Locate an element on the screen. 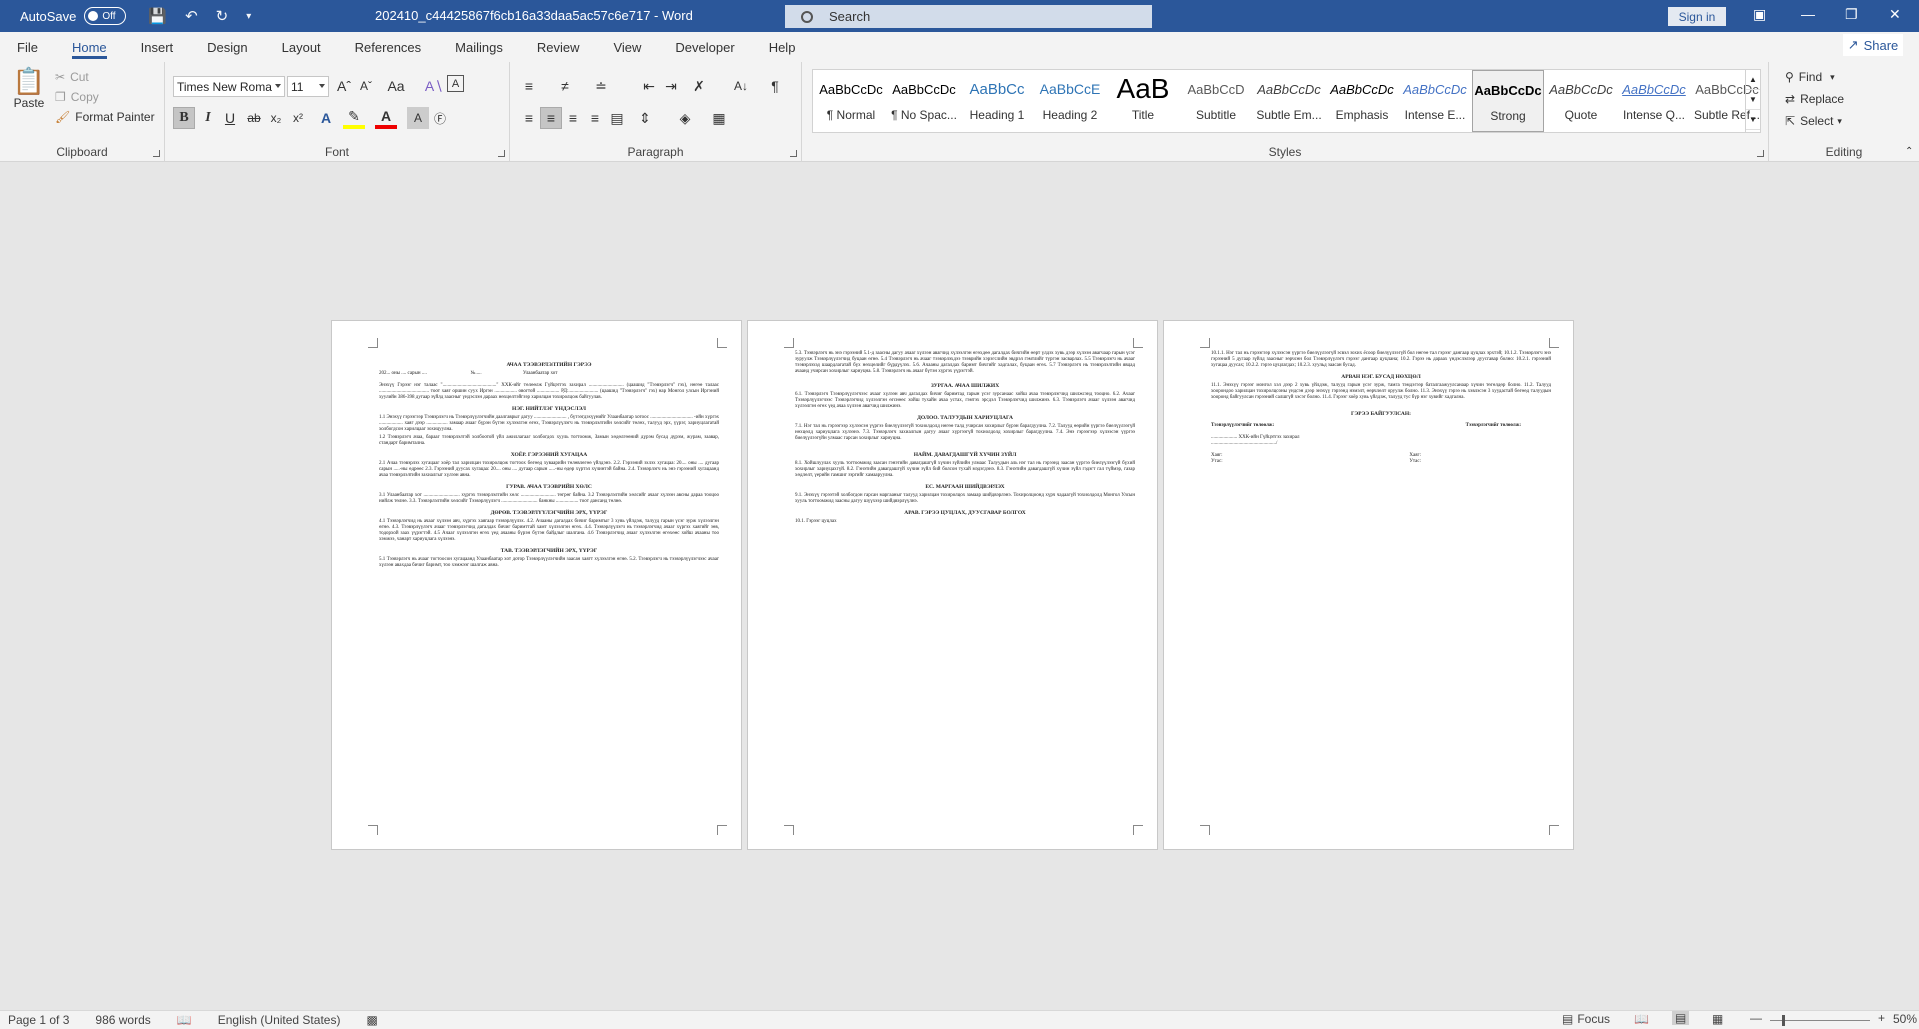 This screenshot has width=1919, height=1029. style-heading-1: AaBbCc Heading 1 is located at coordinates (997, 101).